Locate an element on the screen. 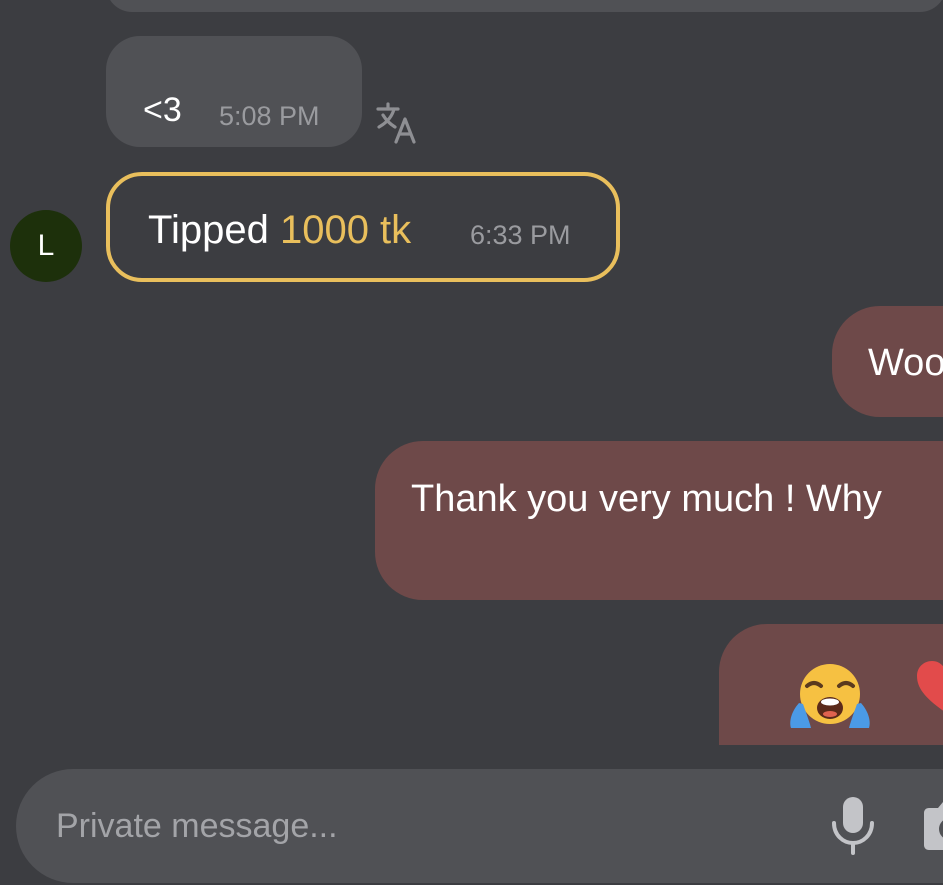 The image size is (943, 885). avatar-letter: L is located at coordinates (46, 245).